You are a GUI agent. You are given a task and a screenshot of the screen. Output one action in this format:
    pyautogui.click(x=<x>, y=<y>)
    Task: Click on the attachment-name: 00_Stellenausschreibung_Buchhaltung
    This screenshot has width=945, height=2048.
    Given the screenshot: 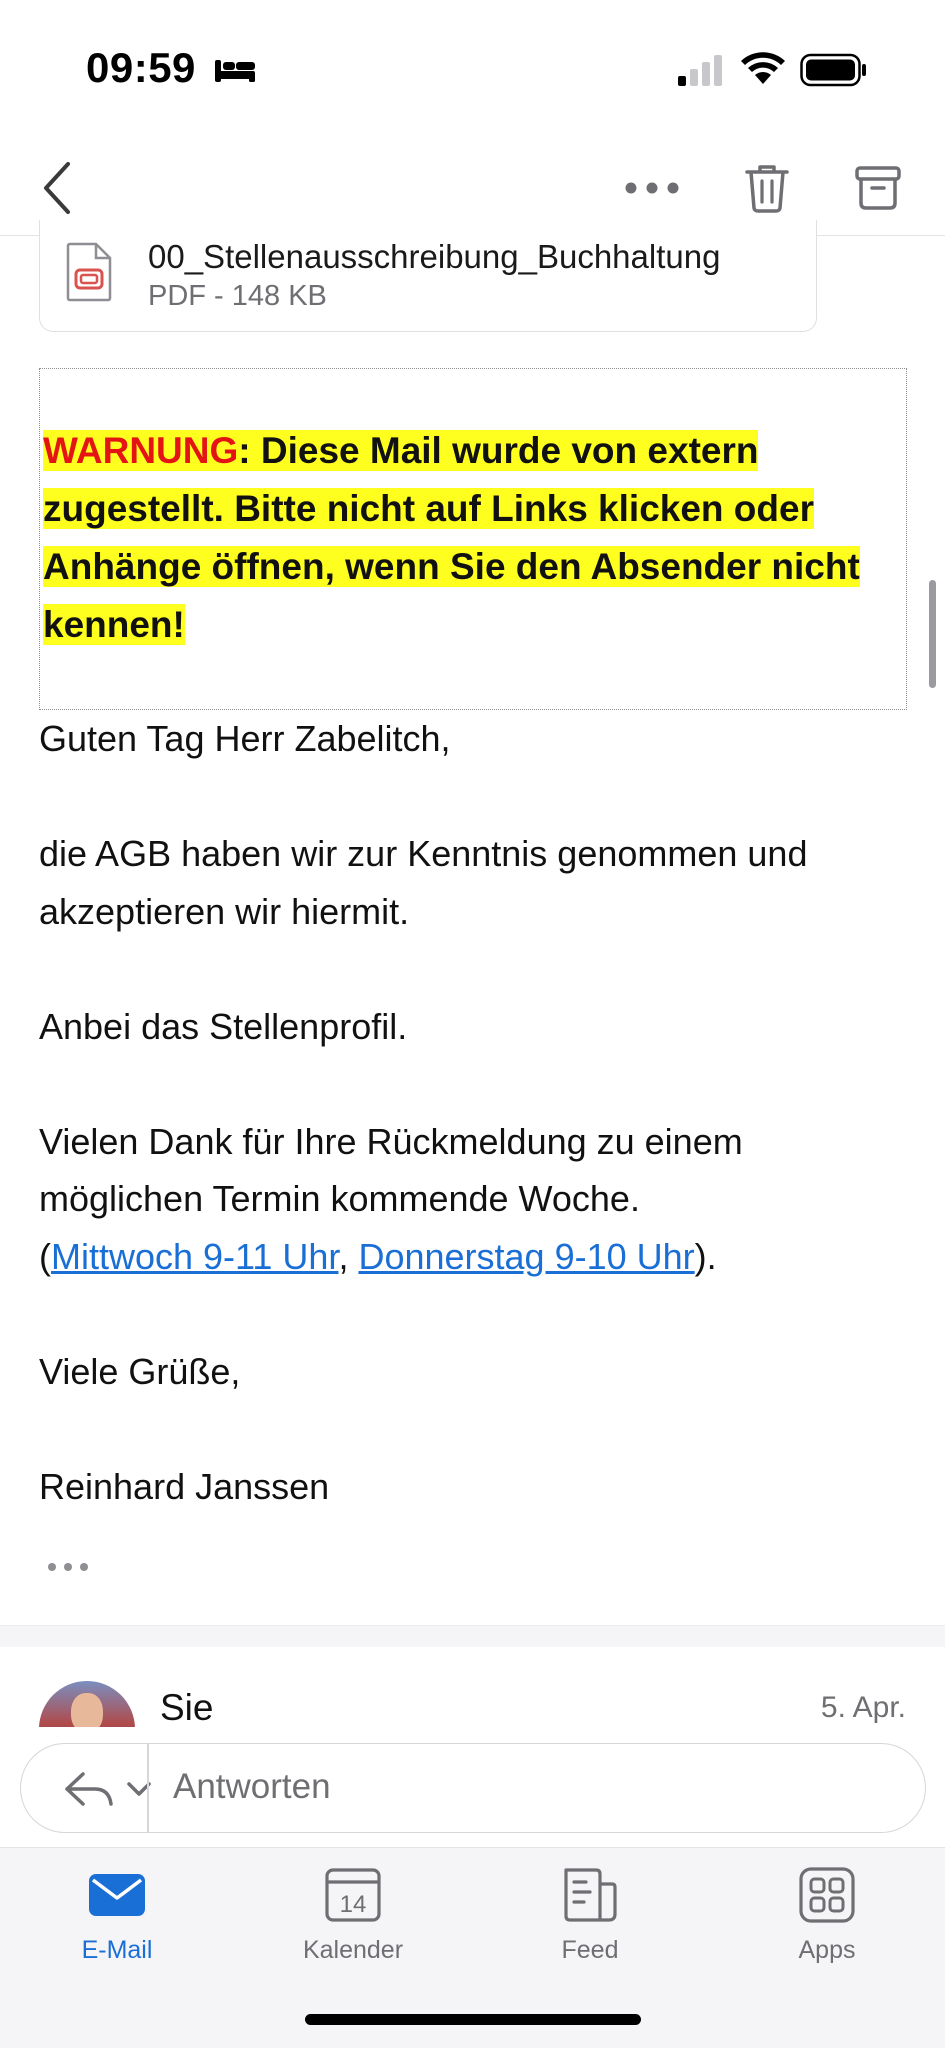 What is the action you would take?
    pyautogui.click(x=434, y=256)
    